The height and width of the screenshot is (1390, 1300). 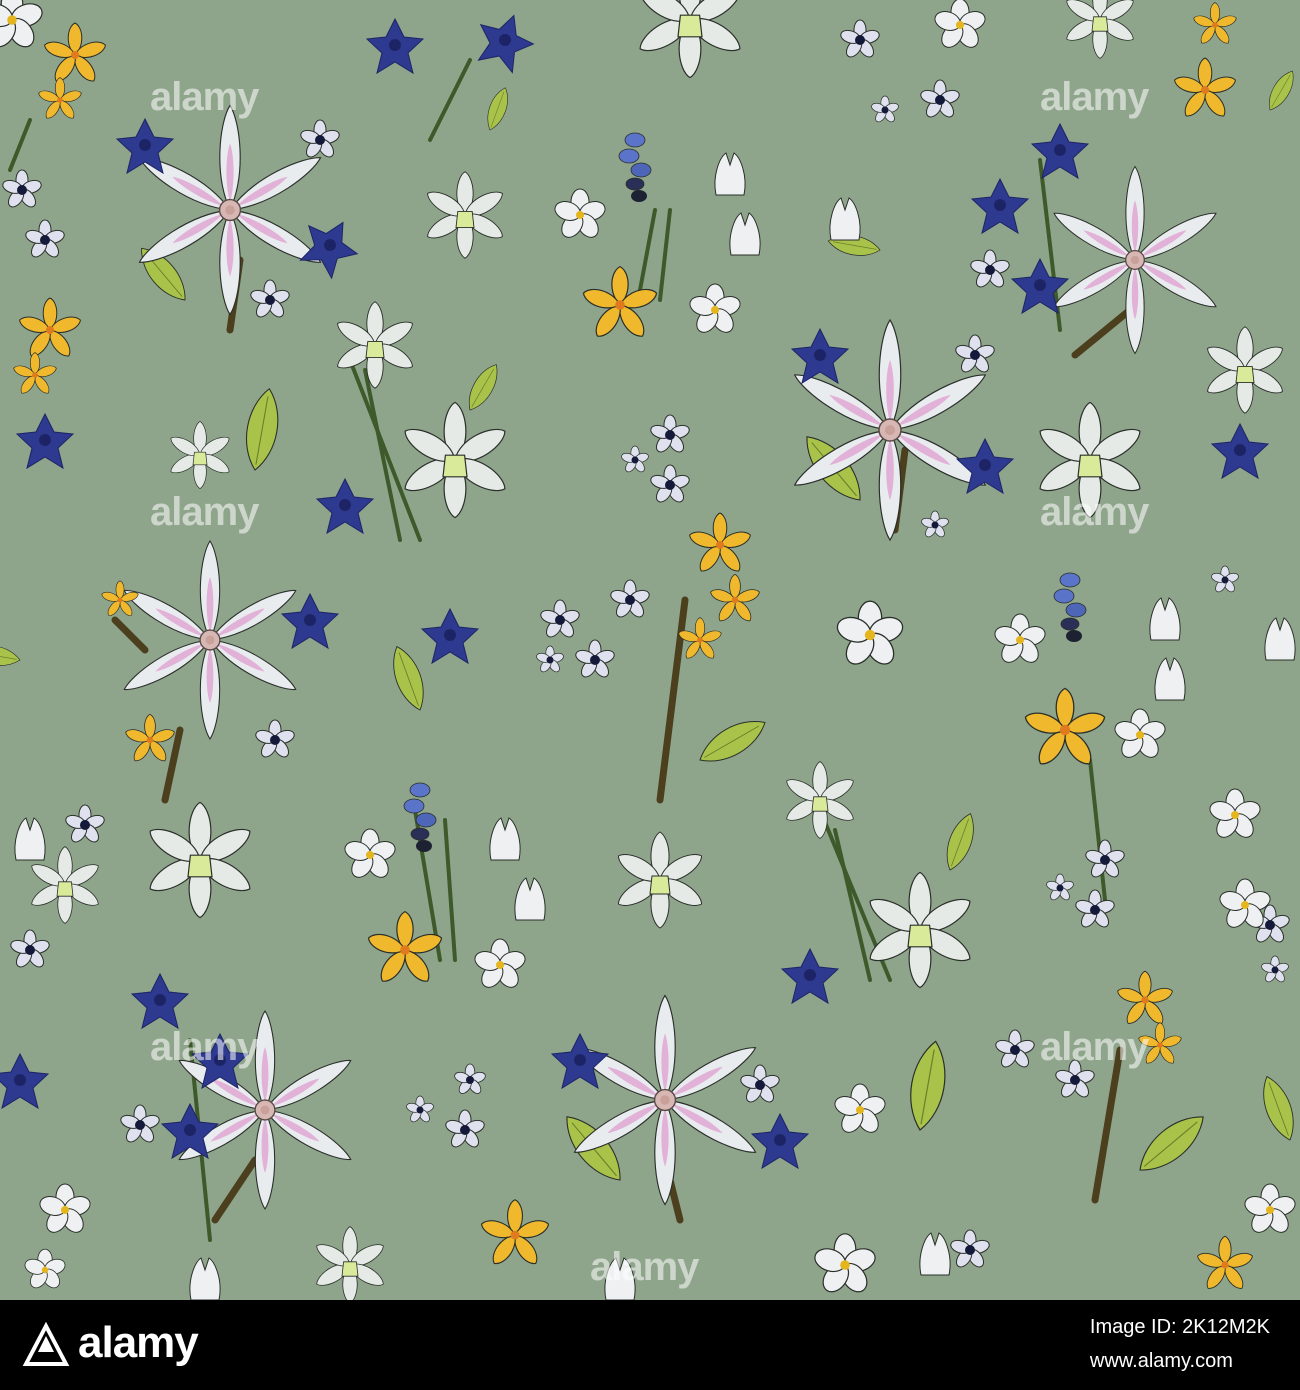 What do you see at coordinates (650, 1345) in the screenshot?
I see `footer-bar: alamy Image ID: 2K12M2K www.alamy.com` at bounding box center [650, 1345].